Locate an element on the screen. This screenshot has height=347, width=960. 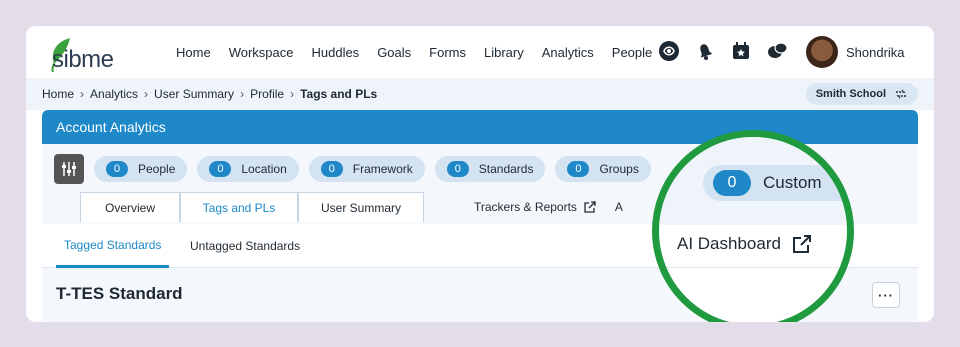
school-switcher: Smith School is located at coordinates (861, 94).